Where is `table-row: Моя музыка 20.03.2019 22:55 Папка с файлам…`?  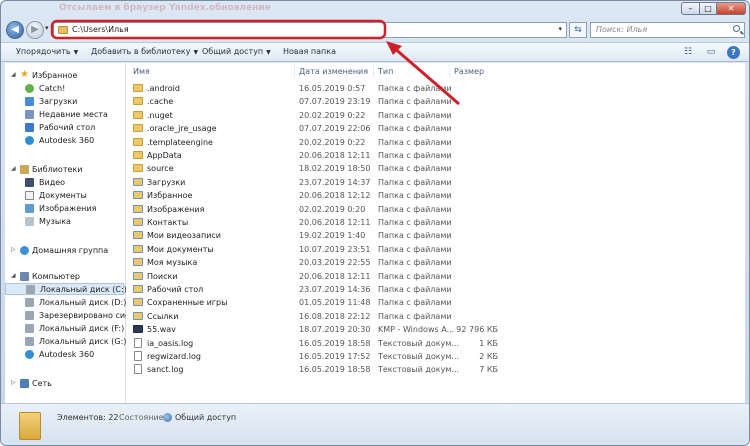 table-row: Моя музыка 20.03.2019 22:55 Папка с файлам… is located at coordinates (316, 262).